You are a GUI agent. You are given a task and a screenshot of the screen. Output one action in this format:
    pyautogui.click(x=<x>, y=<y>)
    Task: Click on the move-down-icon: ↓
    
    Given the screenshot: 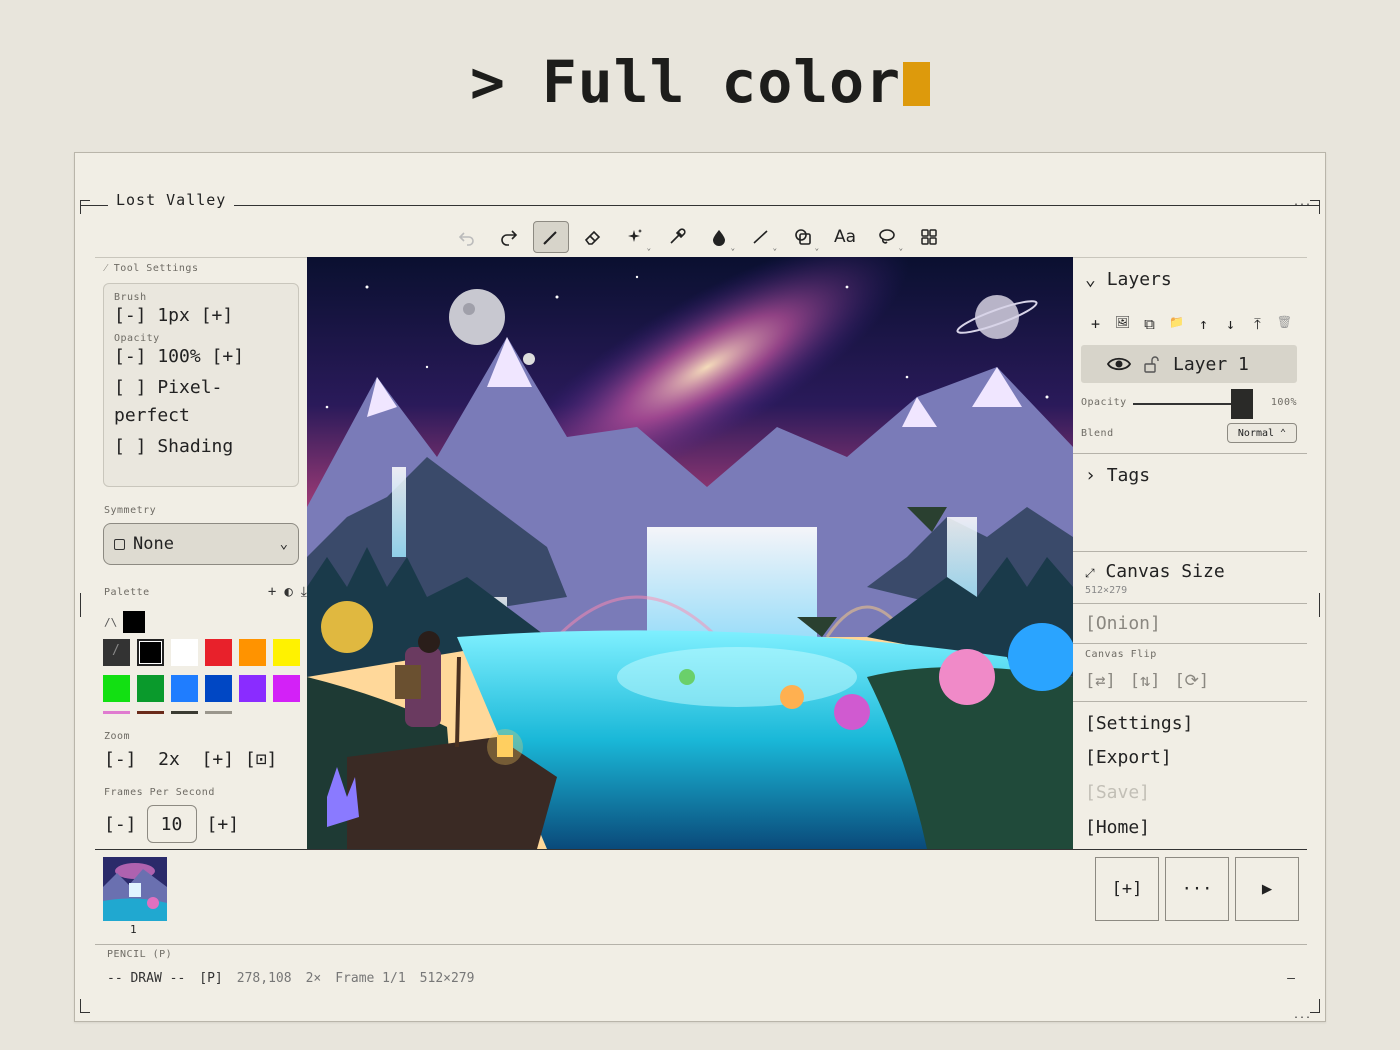 What is the action you would take?
    pyautogui.click(x=1230, y=324)
    